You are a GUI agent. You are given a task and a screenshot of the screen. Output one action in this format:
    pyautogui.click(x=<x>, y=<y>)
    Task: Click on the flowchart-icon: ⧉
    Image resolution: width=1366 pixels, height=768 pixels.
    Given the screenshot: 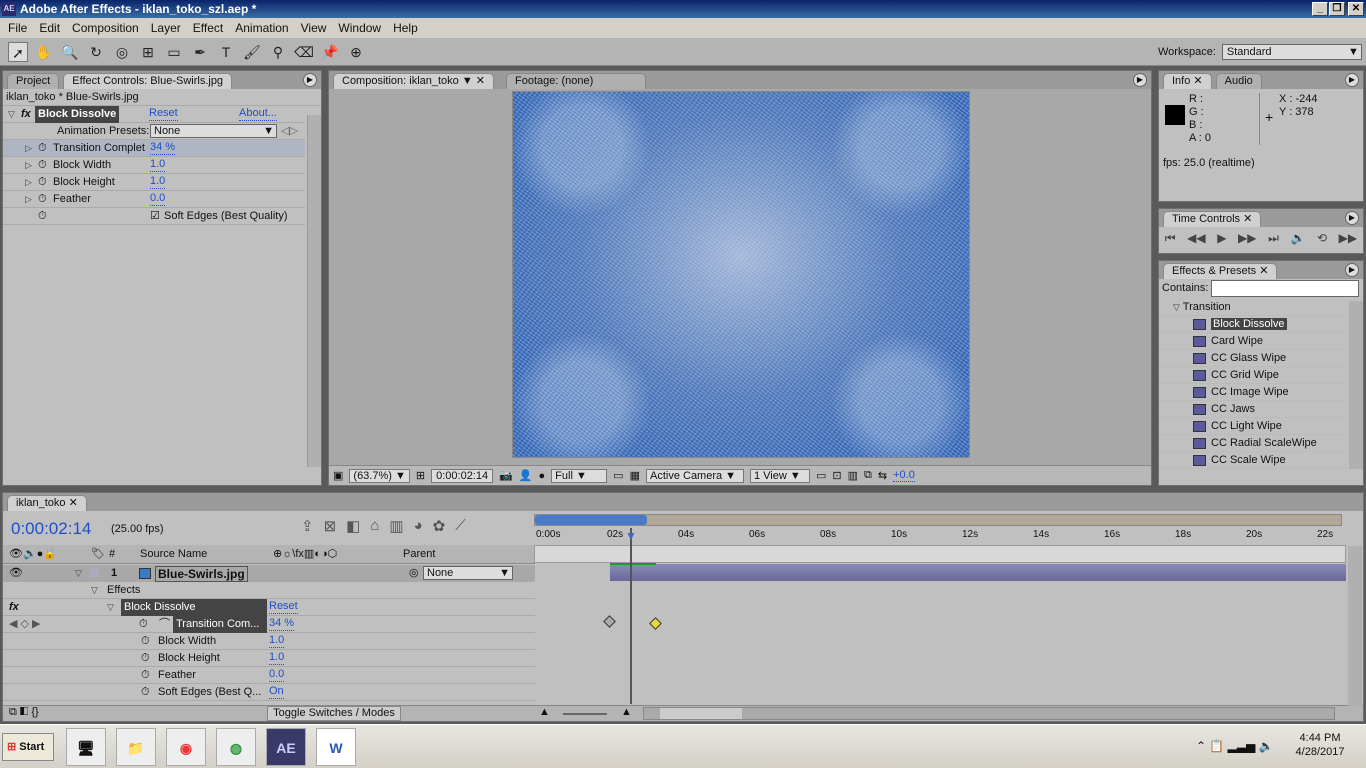 What is the action you would take?
    pyautogui.click(x=868, y=475)
    